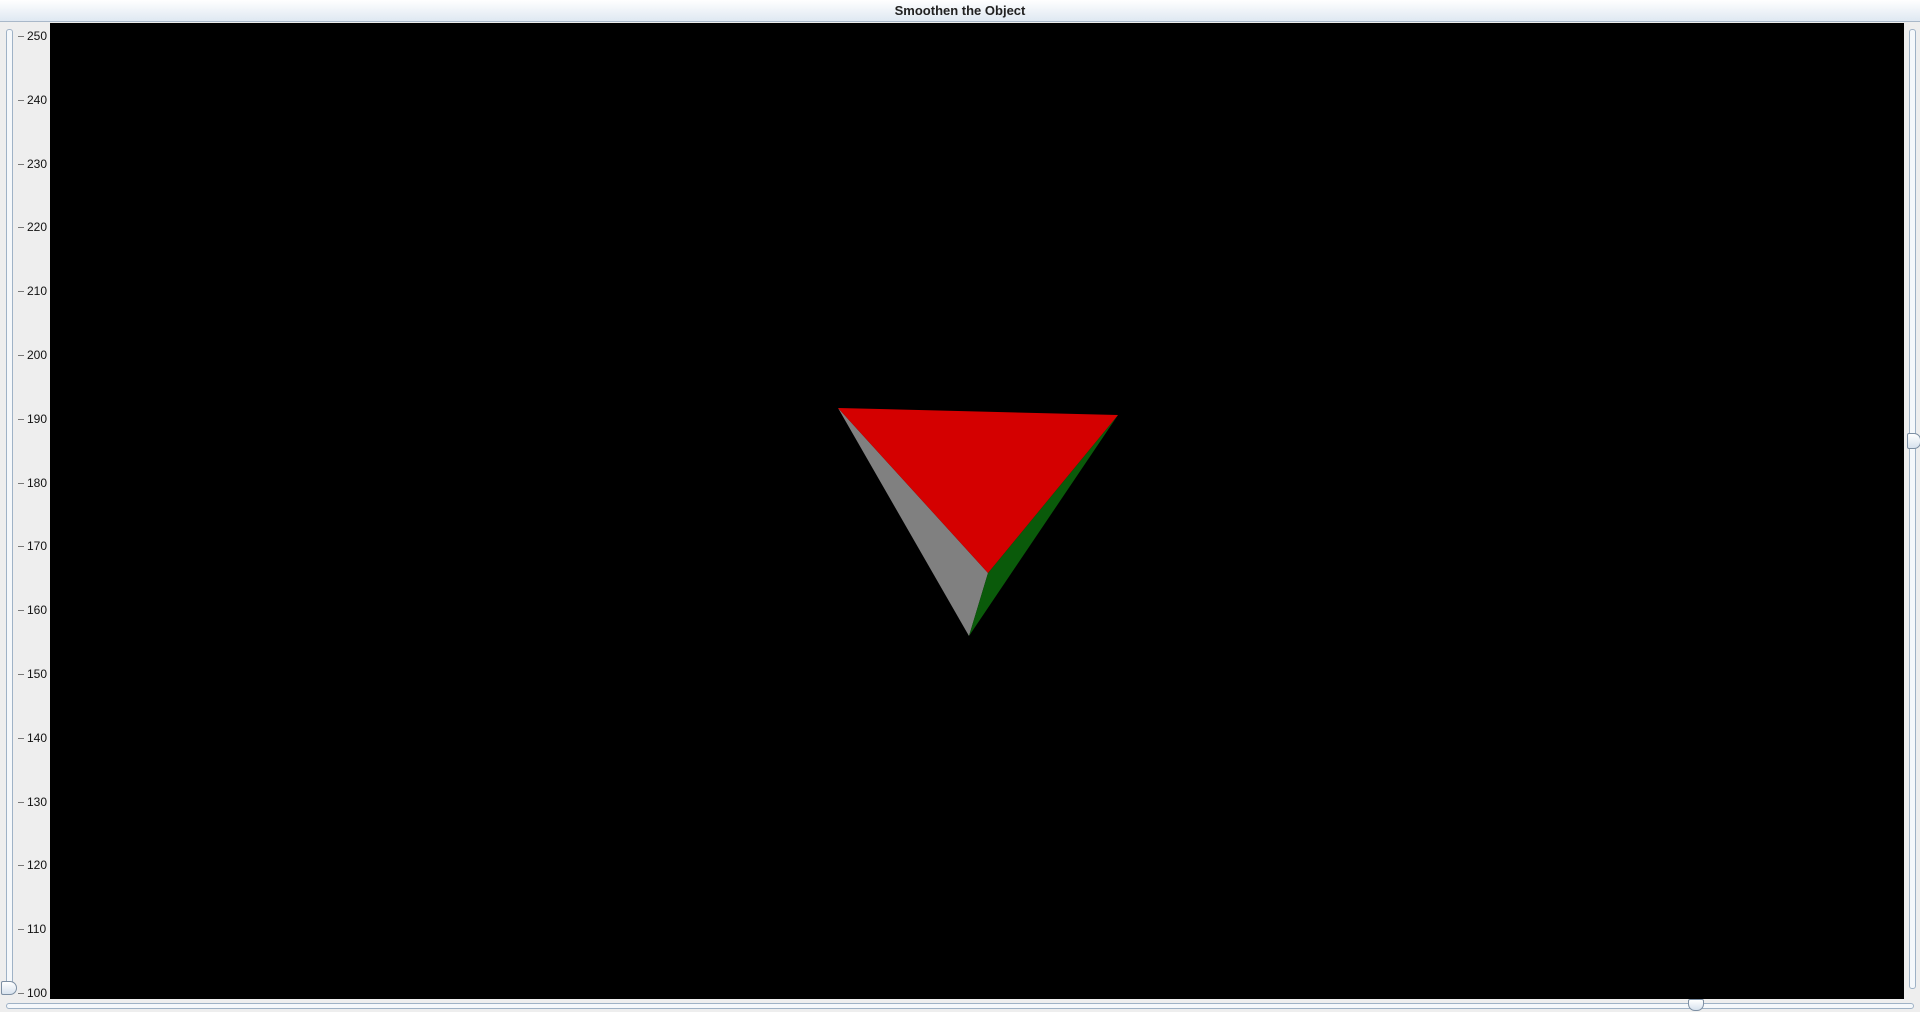 The height and width of the screenshot is (1012, 1920). Describe the element at coordinates (37, 737) in the screenshot. I see `slider-tick-text: 140` at that location.